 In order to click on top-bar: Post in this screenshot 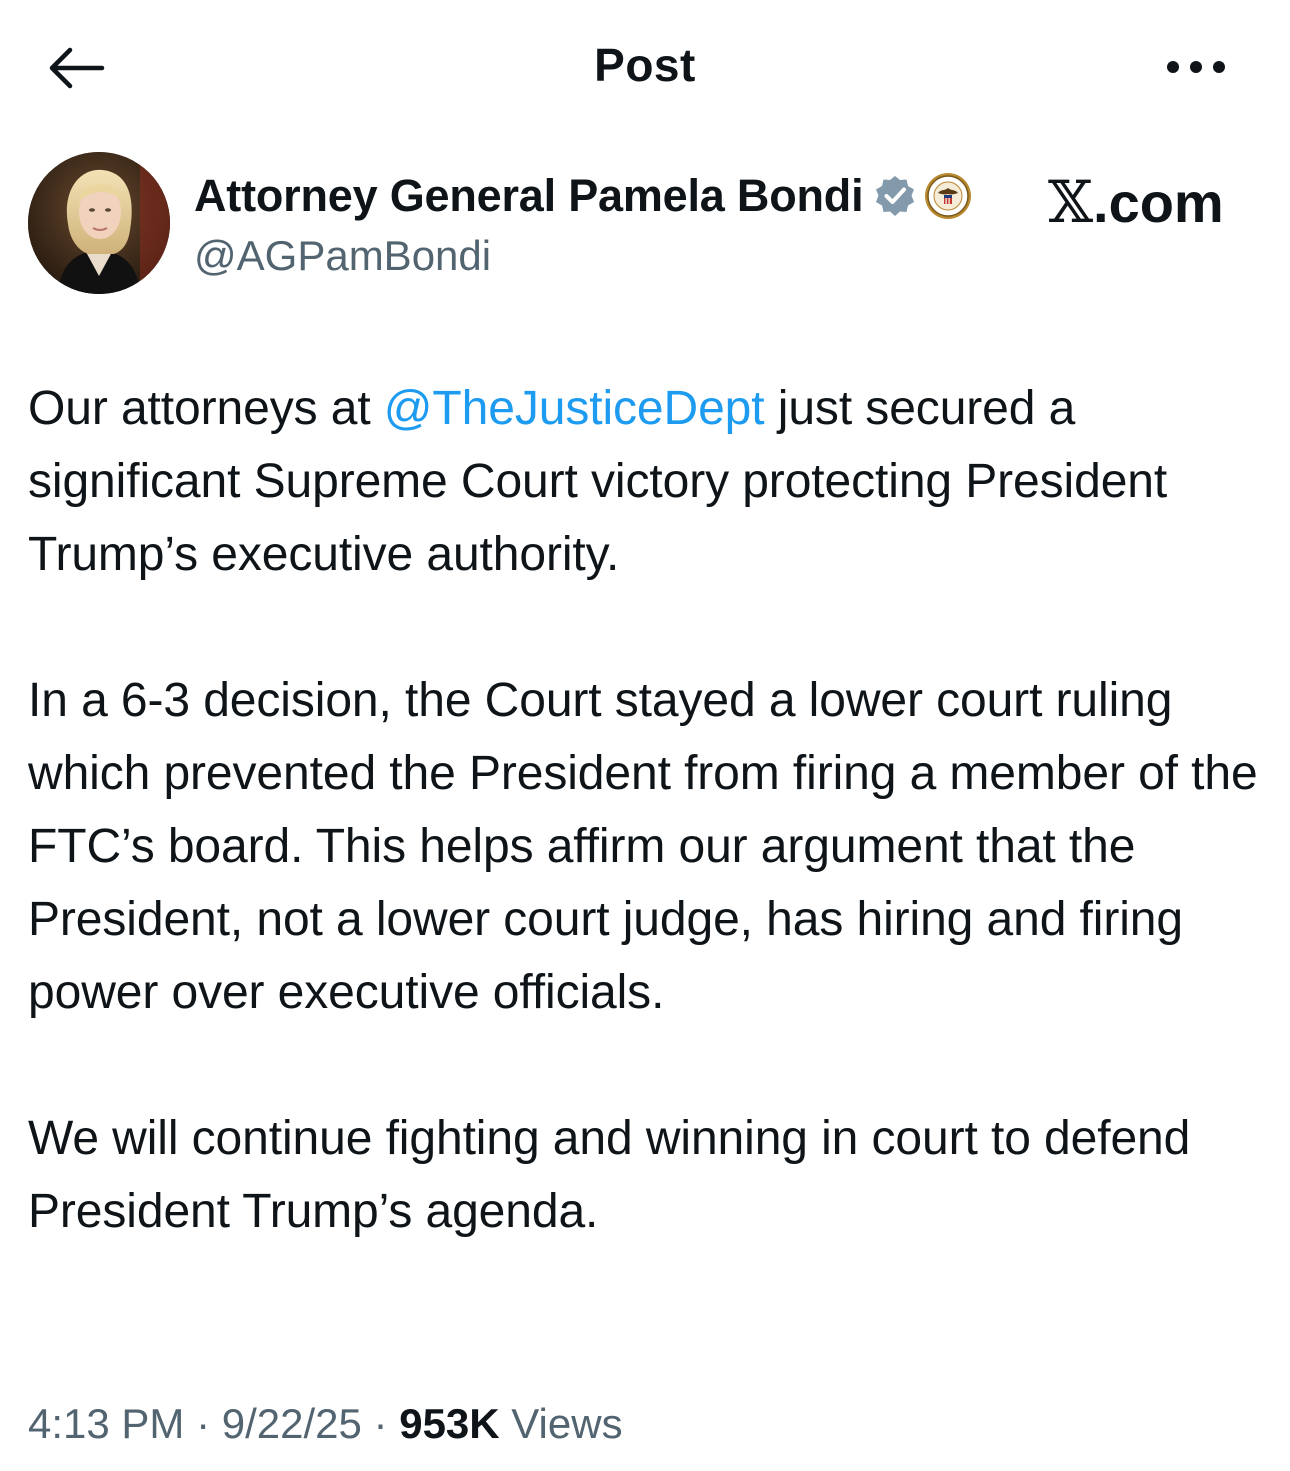, I will do `click(645, 65)`.